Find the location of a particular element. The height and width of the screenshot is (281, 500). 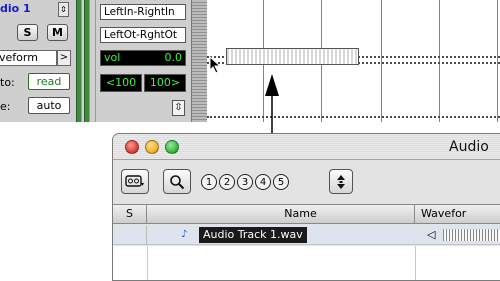

region-options-button is located at coordinates (135, 181).